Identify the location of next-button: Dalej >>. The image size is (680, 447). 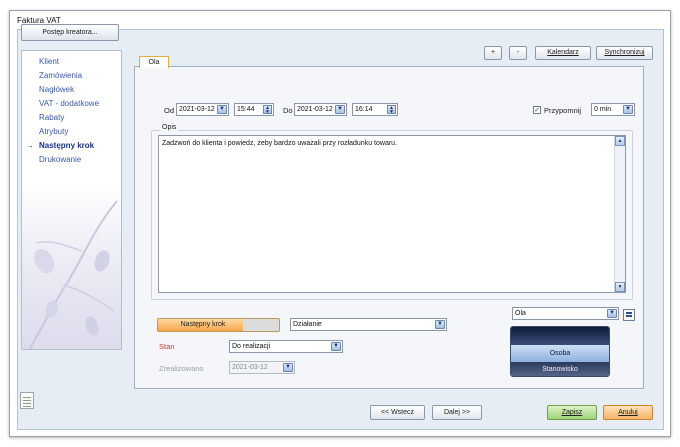
(457, 412).